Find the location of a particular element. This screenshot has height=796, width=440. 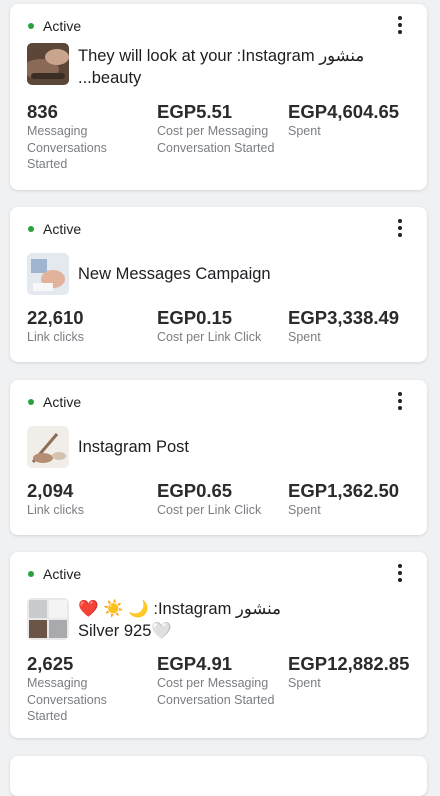

metric-spent: EGP3,338.49 Spent is located at coordinates (353, 326).